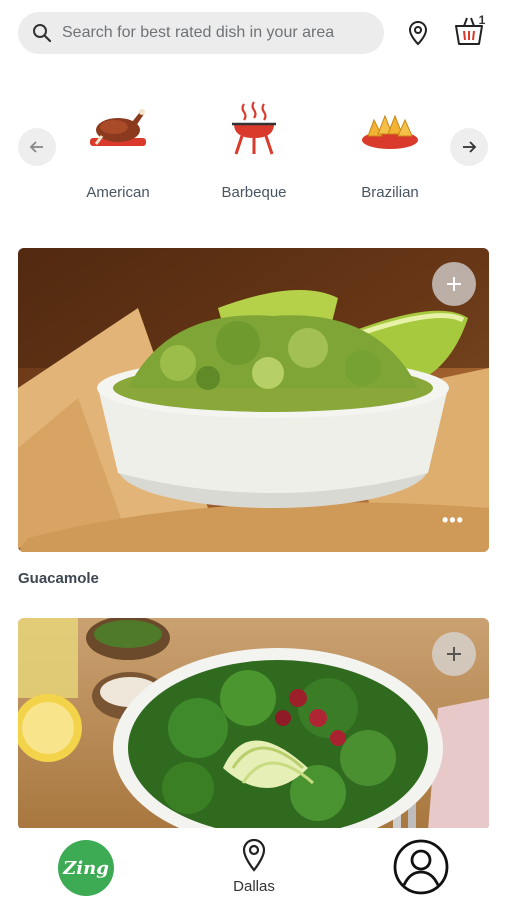 The height and width of the screenshot is (900, 507). I want to click on category-label: American, so click(118, 192).